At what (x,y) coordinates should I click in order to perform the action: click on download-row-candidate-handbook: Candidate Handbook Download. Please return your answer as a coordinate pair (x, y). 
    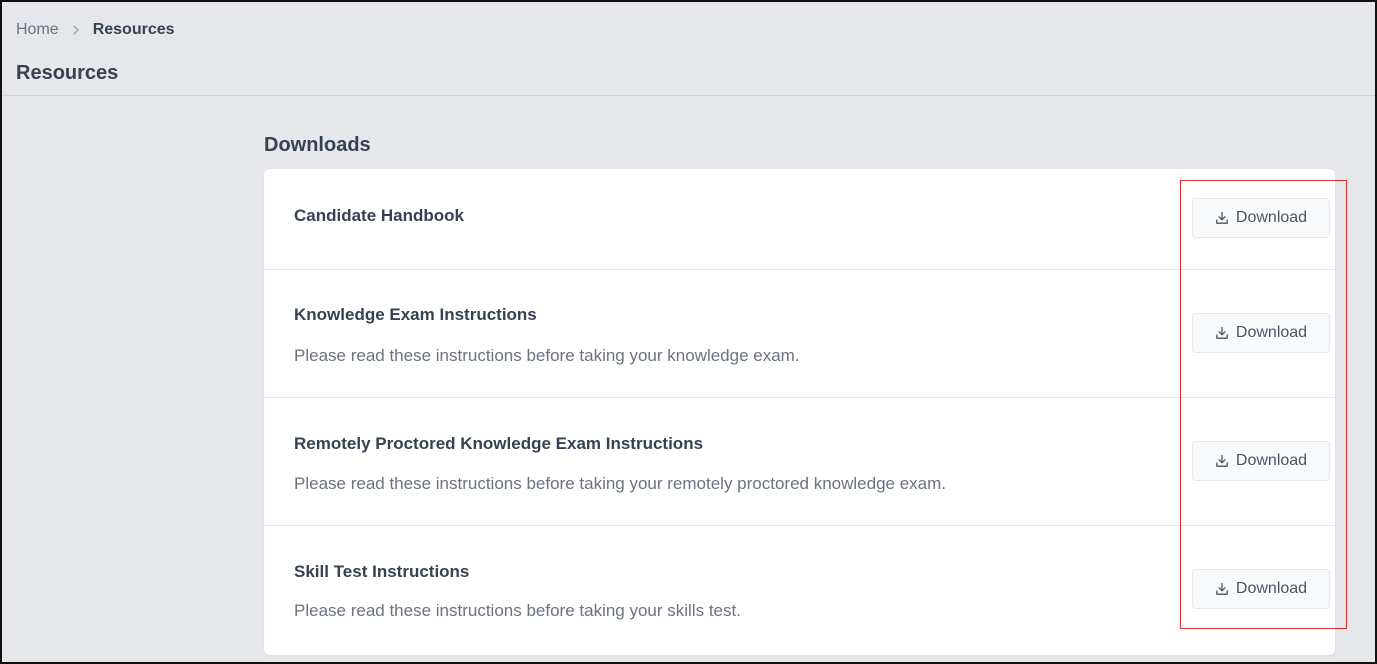
    Looking at the image, I should click on (799, 219).